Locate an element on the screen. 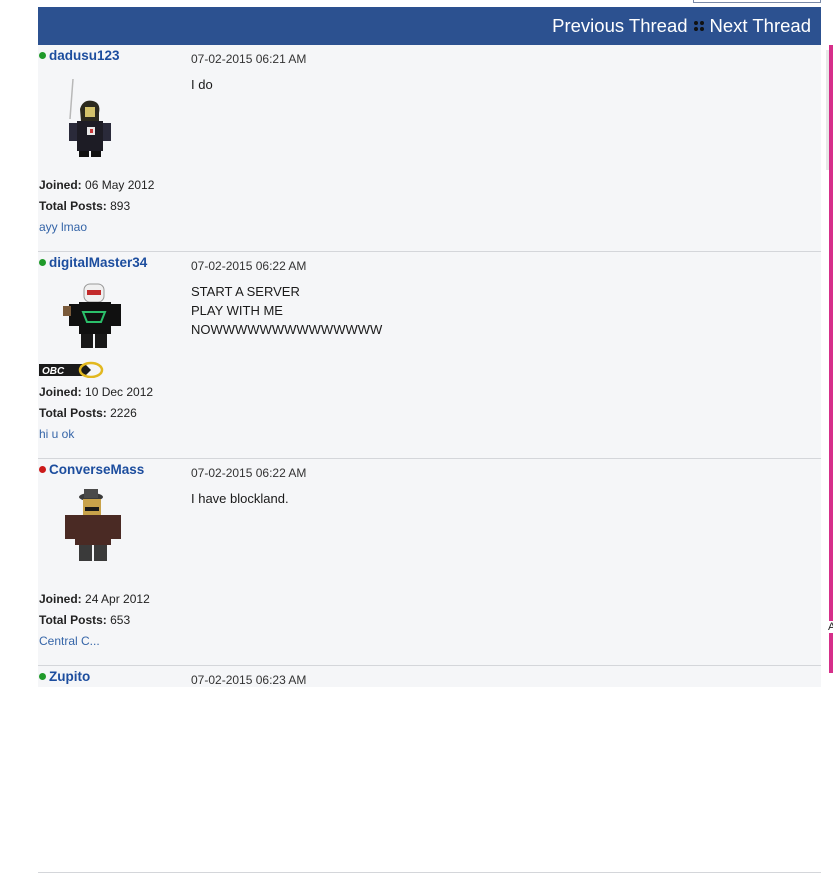 This screenshot has height=873, width=833. top-strip is located at coordinates (757, 1).